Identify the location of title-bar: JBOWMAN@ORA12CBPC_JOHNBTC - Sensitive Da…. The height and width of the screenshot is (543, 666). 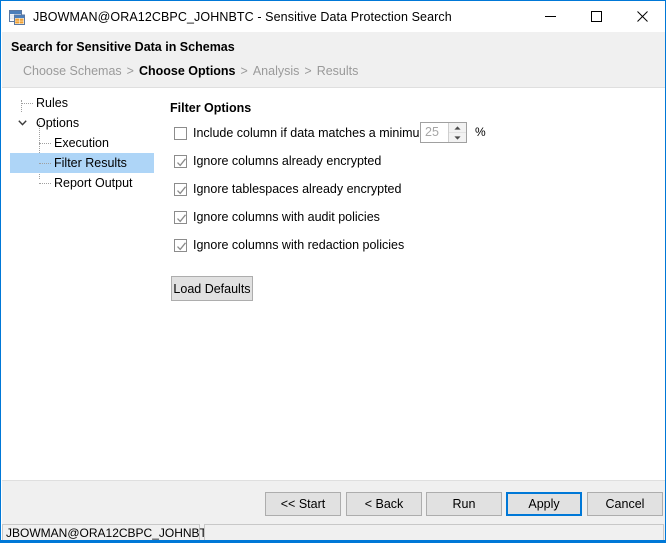
(333, 16).